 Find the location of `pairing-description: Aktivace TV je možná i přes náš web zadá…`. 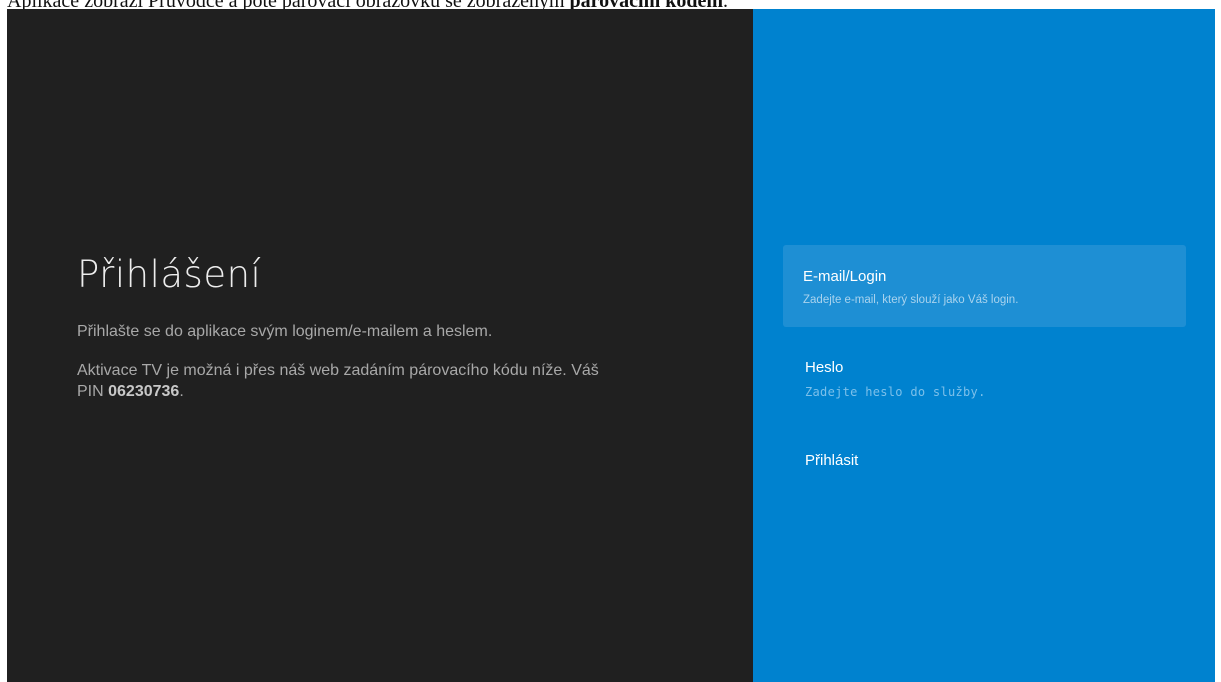

pairing-description: Aktivace TV je možná i přes náš web zadá… is located at coordinates (347, 381).